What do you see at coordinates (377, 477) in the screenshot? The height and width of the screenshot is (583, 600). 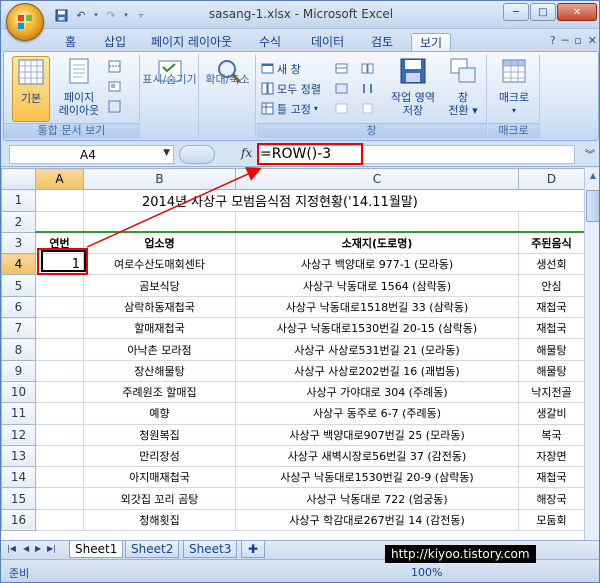 I see `cell: 사상구 낙동대로1530번길 20-9 (삼락동)` at bounding box center [377, 477].